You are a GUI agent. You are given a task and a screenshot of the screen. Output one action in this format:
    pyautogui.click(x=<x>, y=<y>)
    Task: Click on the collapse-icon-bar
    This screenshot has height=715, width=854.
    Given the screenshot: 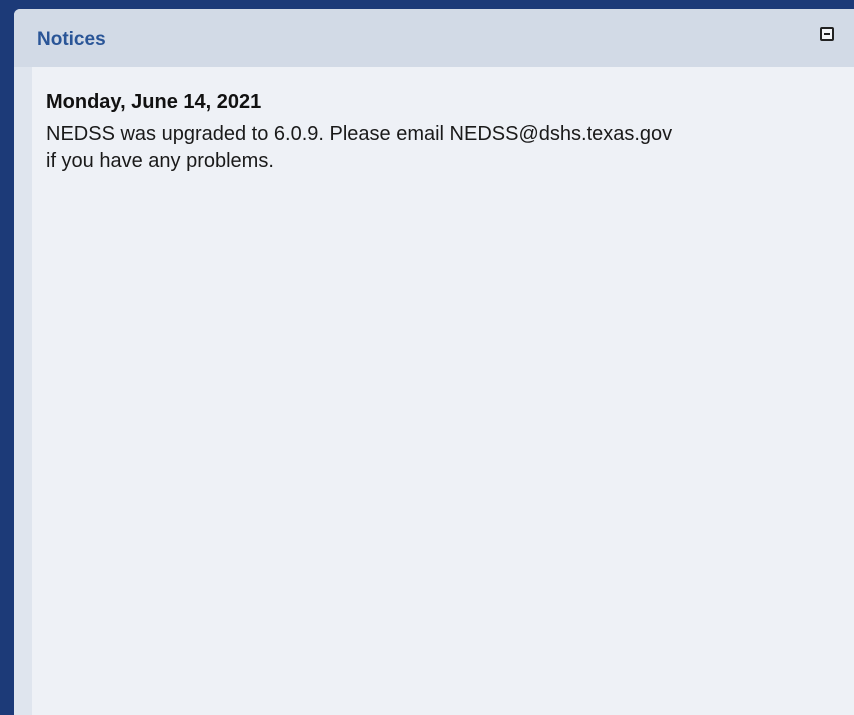 What is the action you would take?
    pyautogui.click(x=827, y=34)
    